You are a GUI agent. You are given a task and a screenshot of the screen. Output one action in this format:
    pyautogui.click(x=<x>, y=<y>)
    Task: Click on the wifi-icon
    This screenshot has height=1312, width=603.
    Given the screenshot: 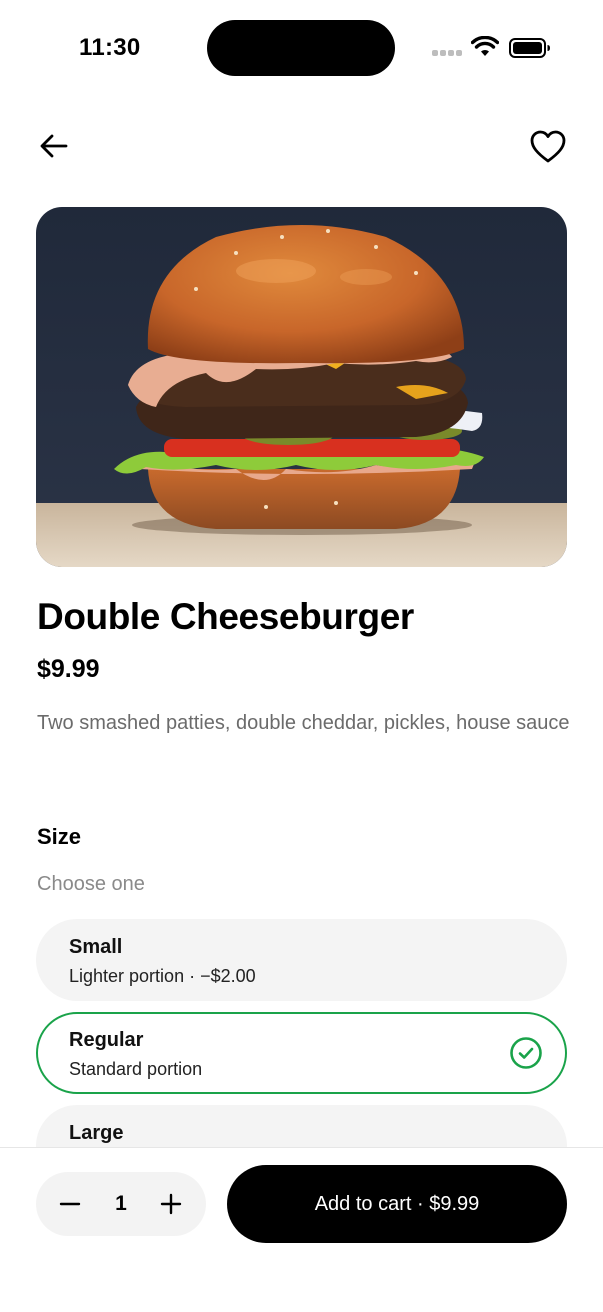 What is the action you would take?
    pyautogui.click(x=485, y=46)
    